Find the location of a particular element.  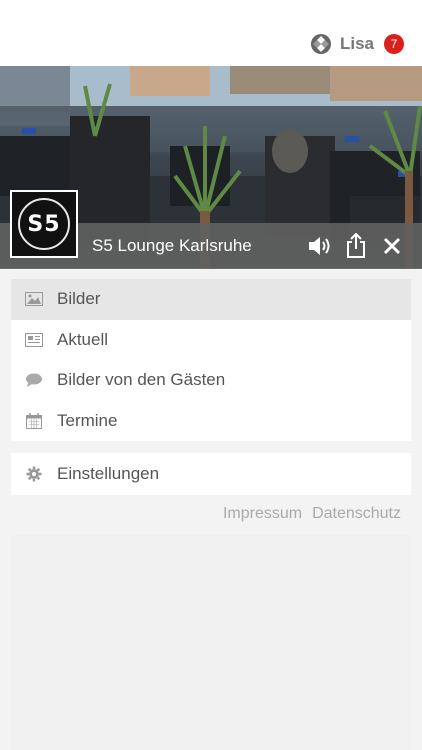

venue-title: S5 Lounge Karlsruhe is located at coordinates (172, 245).